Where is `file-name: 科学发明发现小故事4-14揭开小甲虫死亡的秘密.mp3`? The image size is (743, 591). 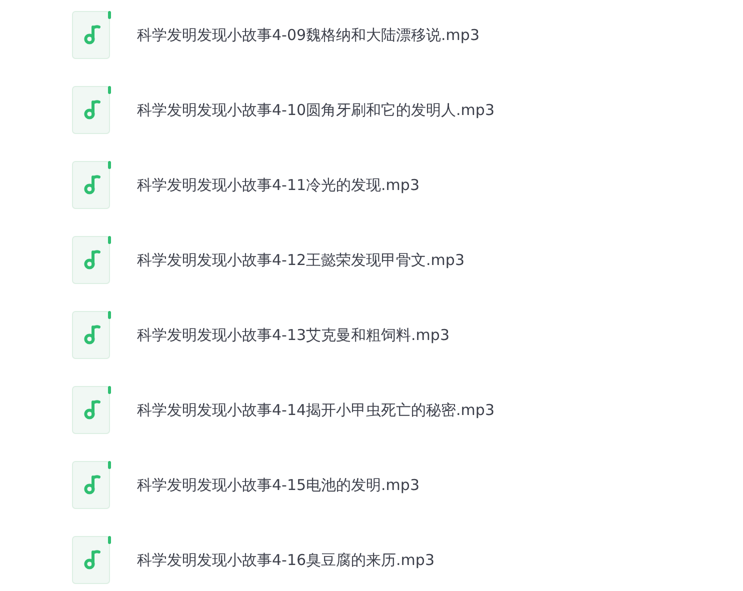 file-name: 科学发明发现小故事4-14揭开小甲虫死亡的秘密.mp3 is located at coordinates (315, 410).